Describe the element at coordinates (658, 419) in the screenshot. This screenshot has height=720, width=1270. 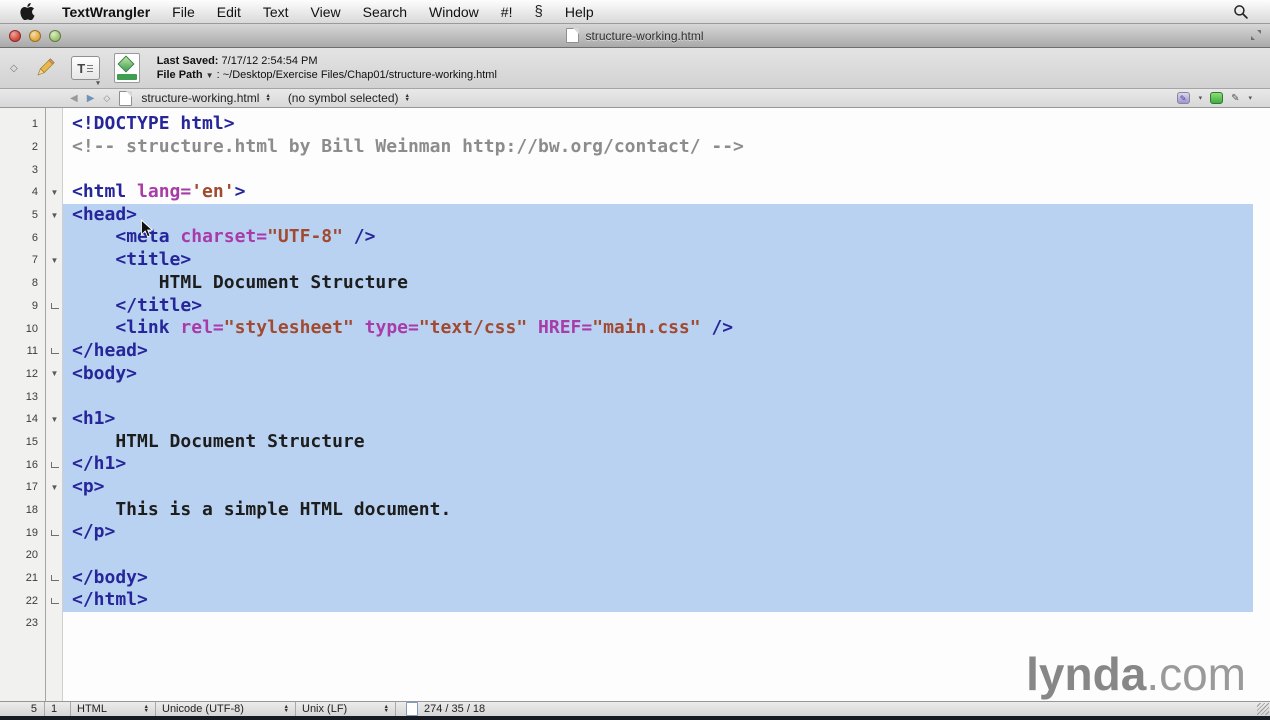
I see `code-line-text: <h1>` at that location.